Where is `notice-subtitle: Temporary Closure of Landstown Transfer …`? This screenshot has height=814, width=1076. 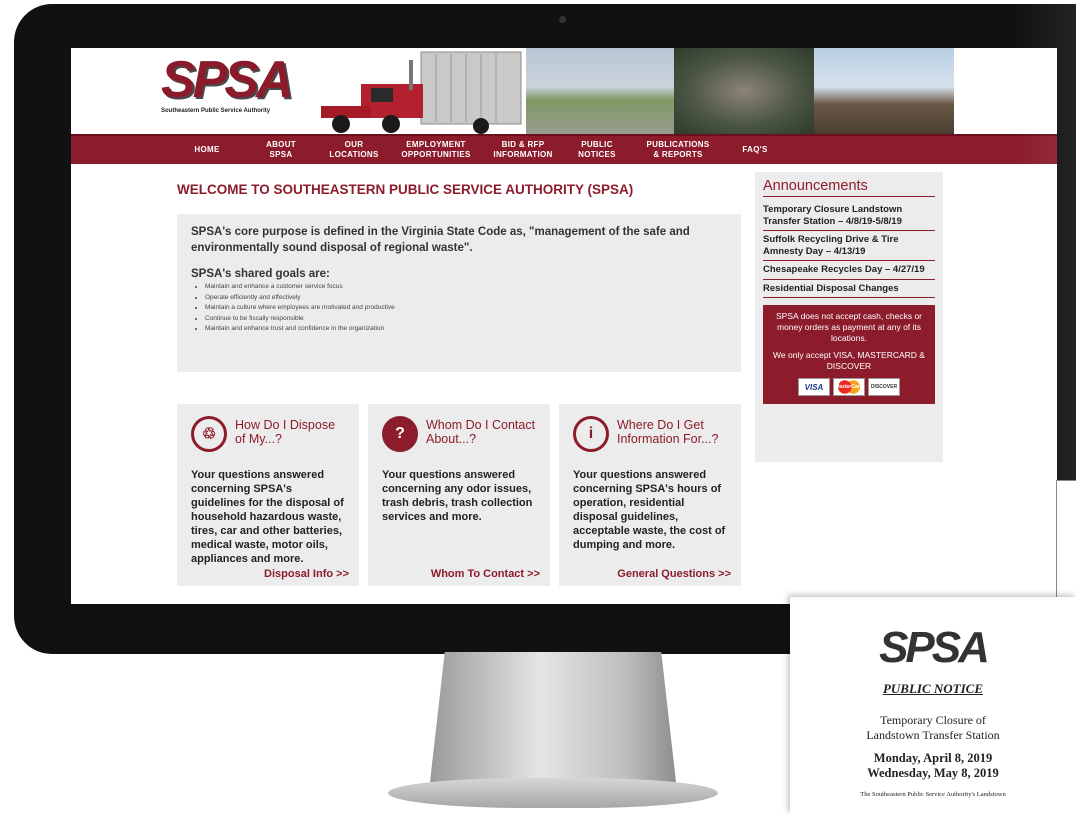
notice-subtitle: Temporary Closure of Landstown Transfer … is located at coordinates (933, 728).